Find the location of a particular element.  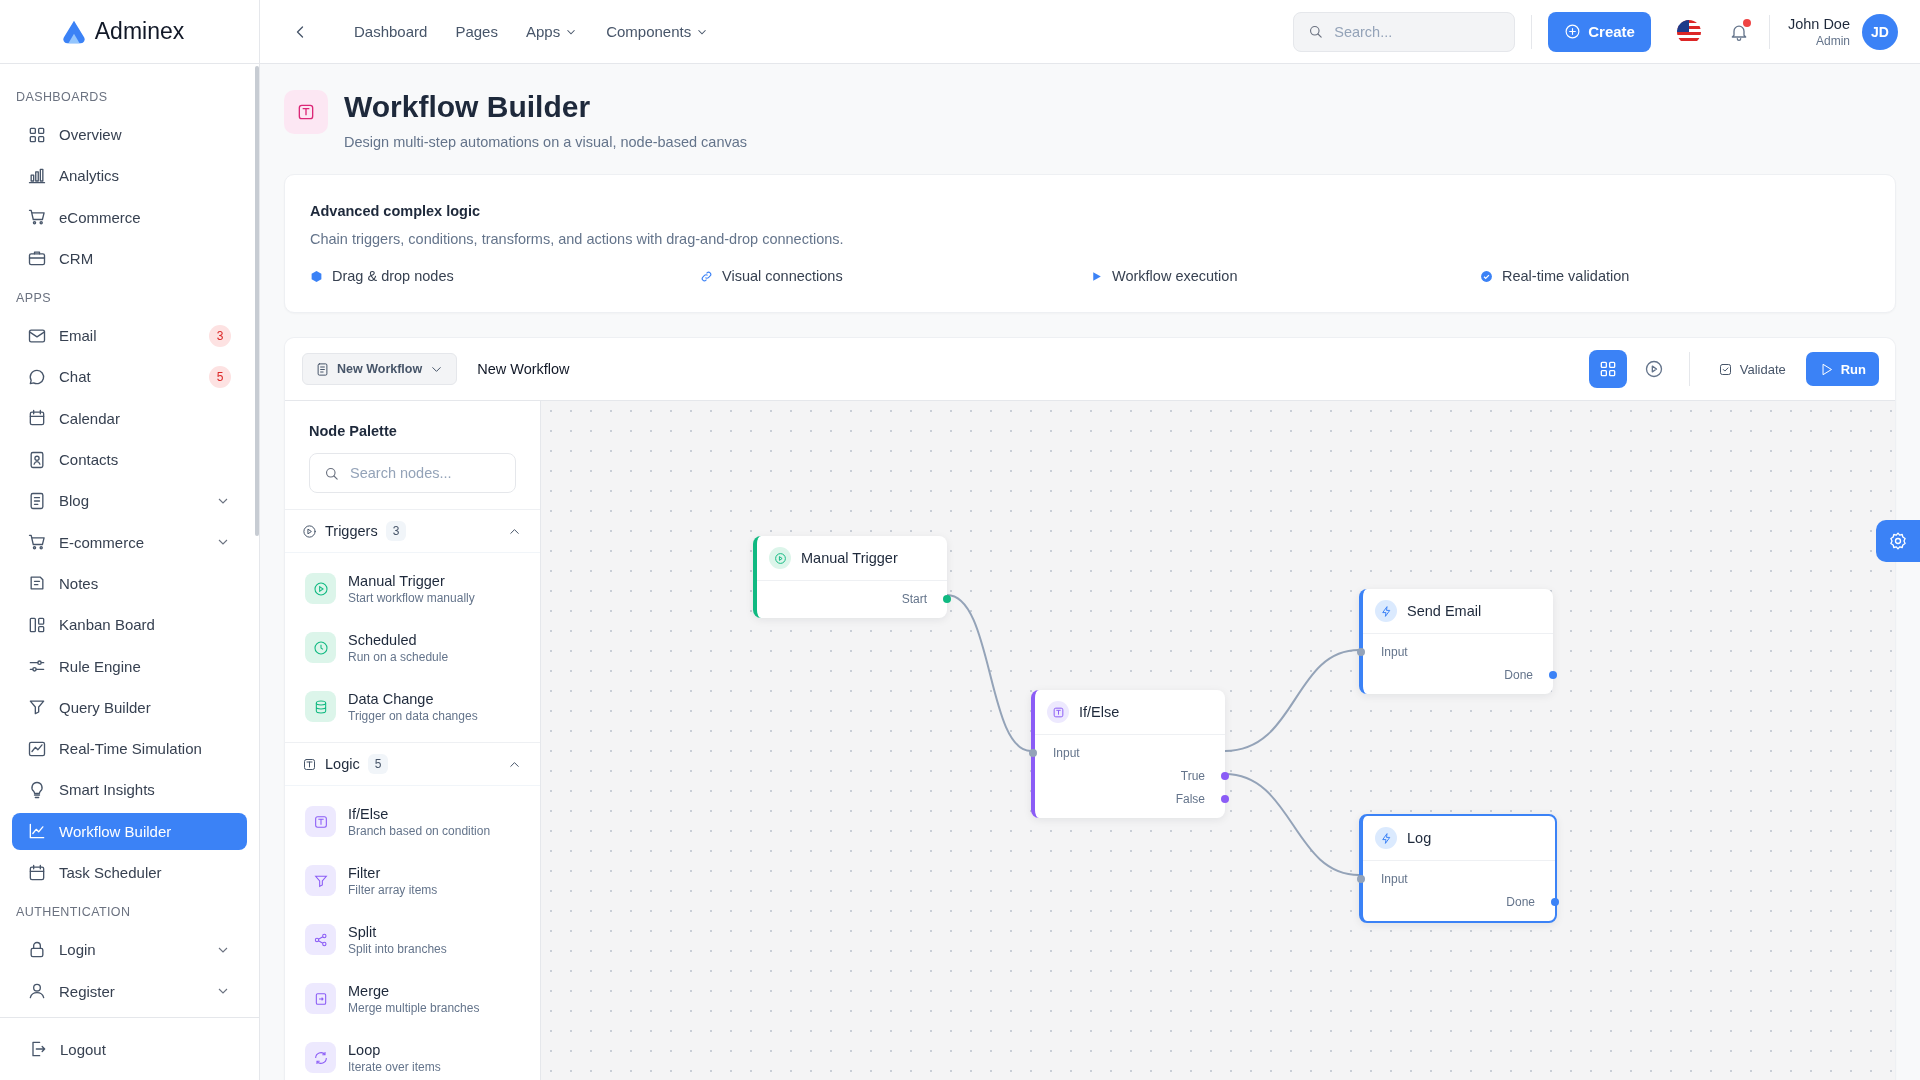

nav-link: Components is located at coordinates (658, 31).